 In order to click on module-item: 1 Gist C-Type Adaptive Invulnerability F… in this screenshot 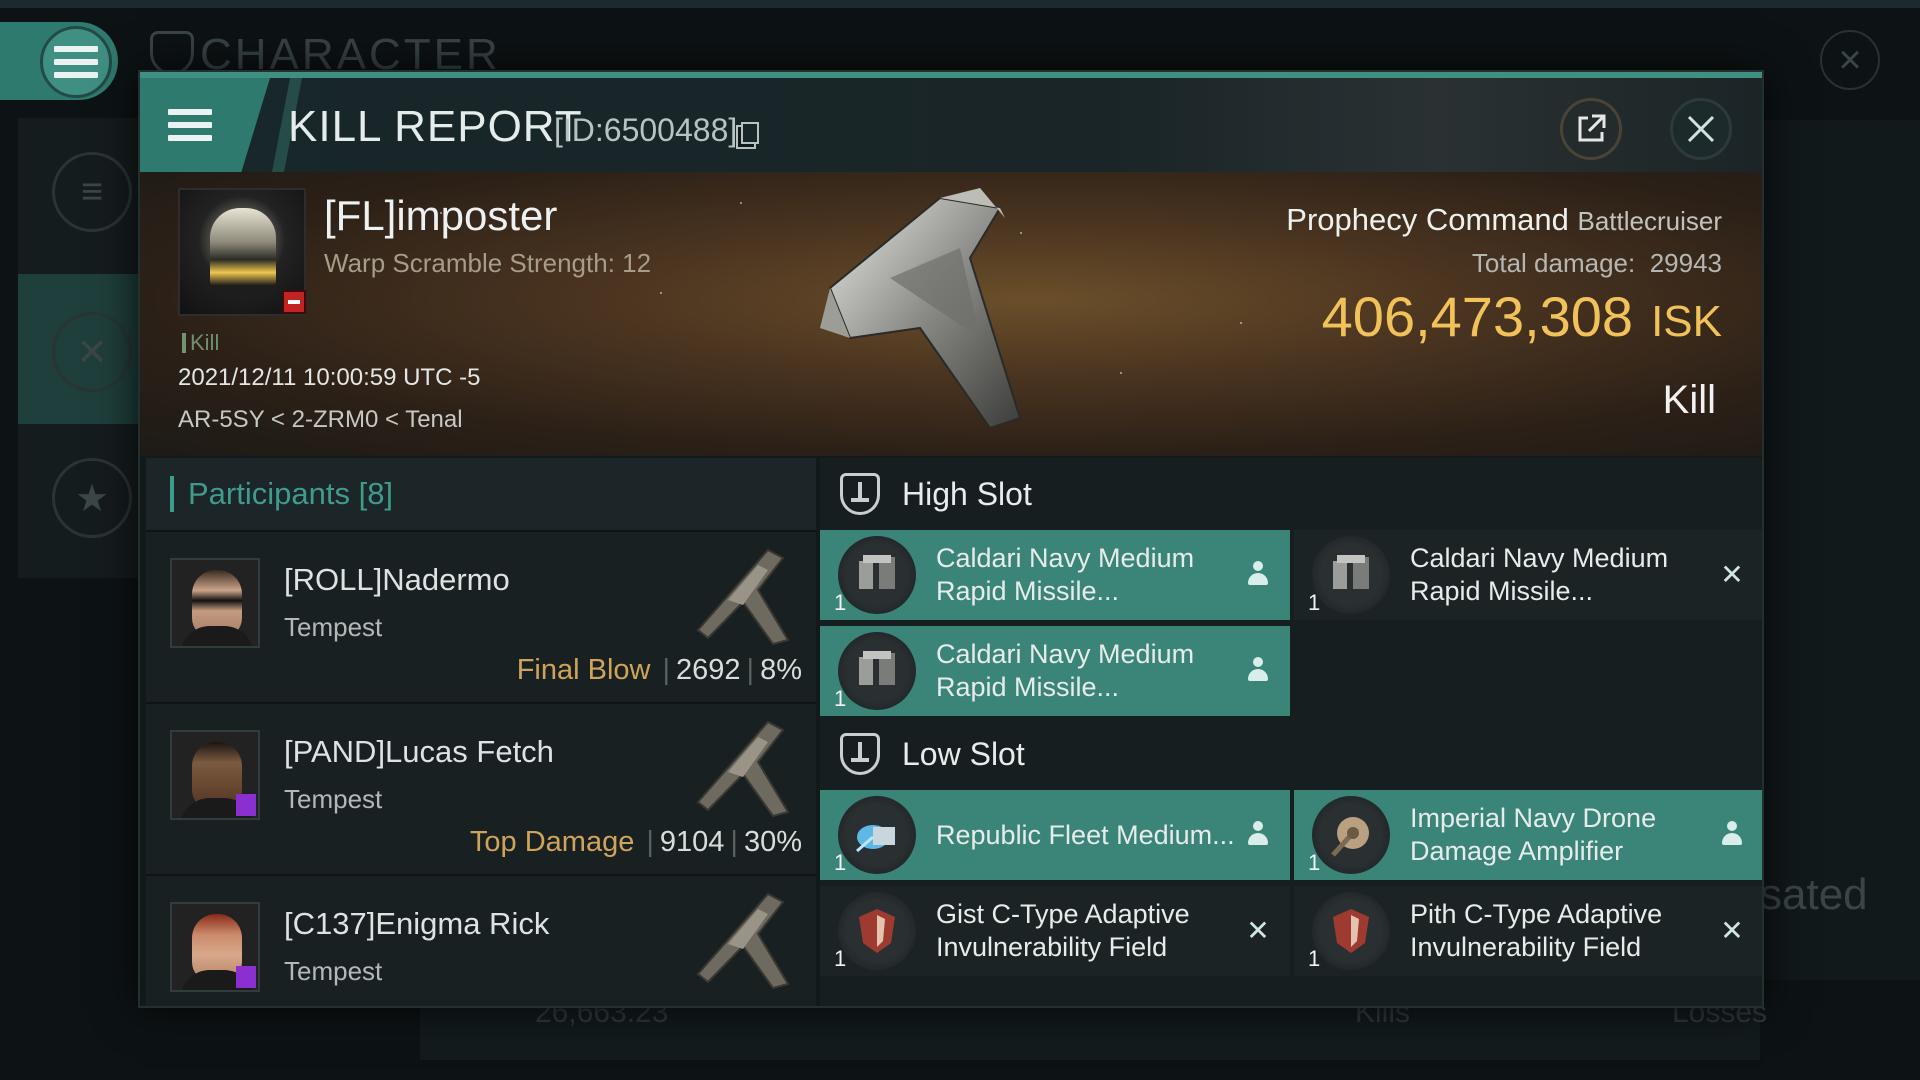, I will do `click(1055, 931)`.